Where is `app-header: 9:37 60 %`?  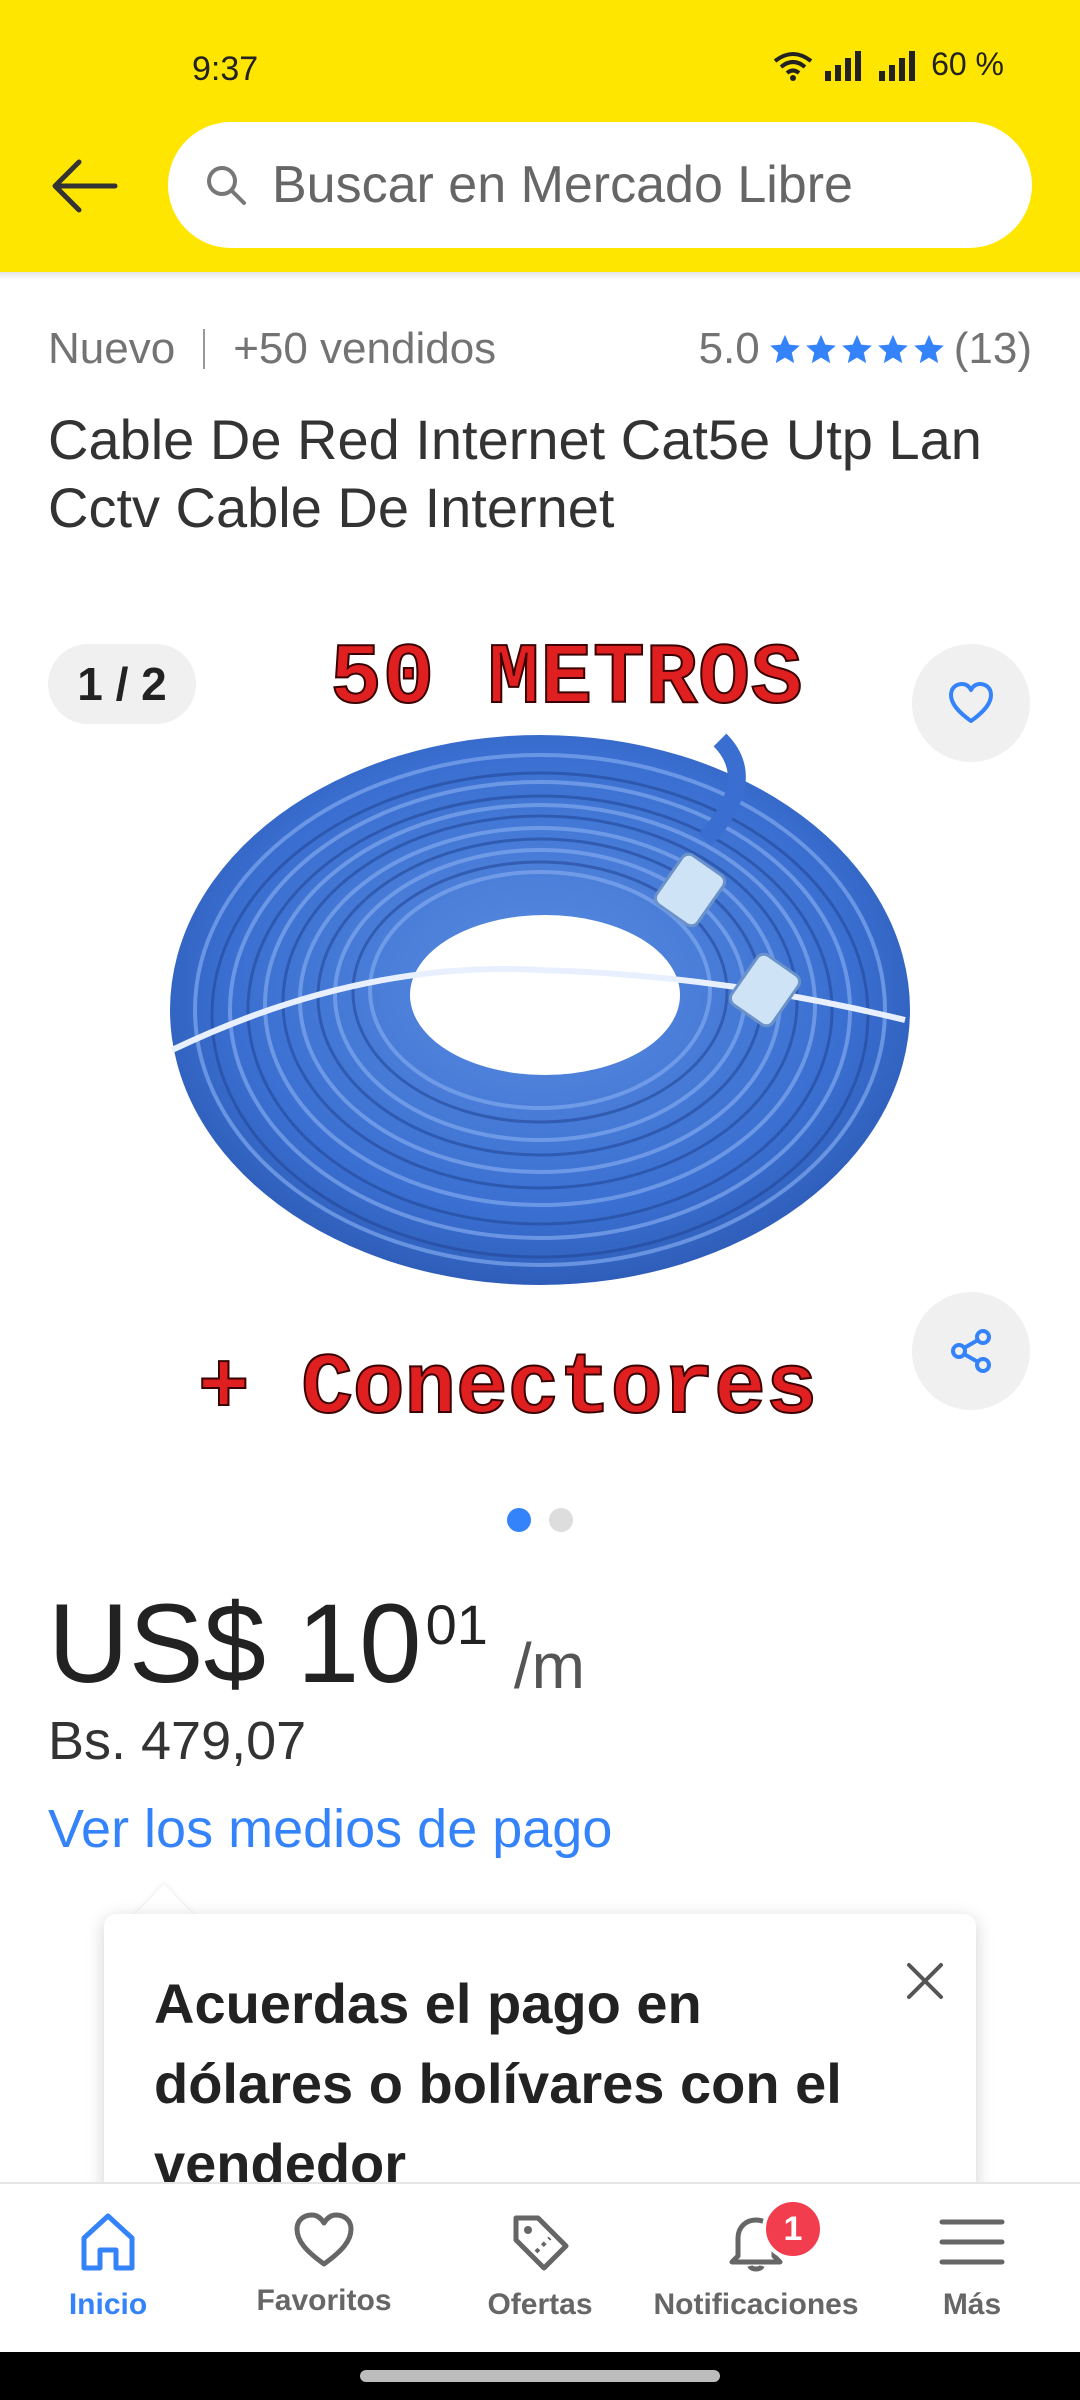
app-header: 9:37 60 % is located at coordinates (540, 136).